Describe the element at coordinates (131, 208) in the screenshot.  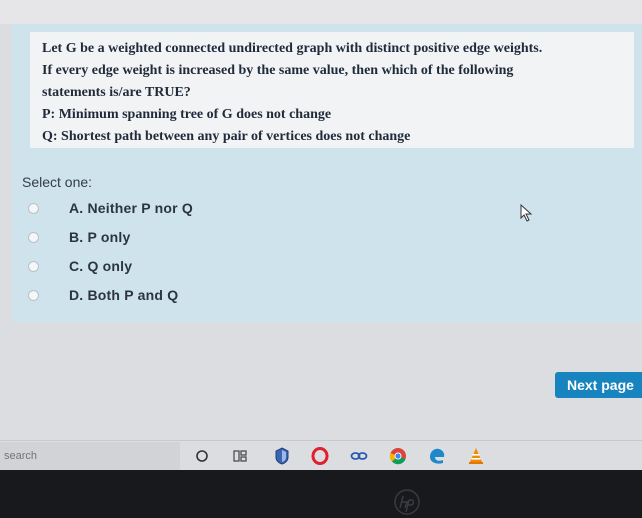
I see `option-a-label: A. Neither P nor Q` at that location.